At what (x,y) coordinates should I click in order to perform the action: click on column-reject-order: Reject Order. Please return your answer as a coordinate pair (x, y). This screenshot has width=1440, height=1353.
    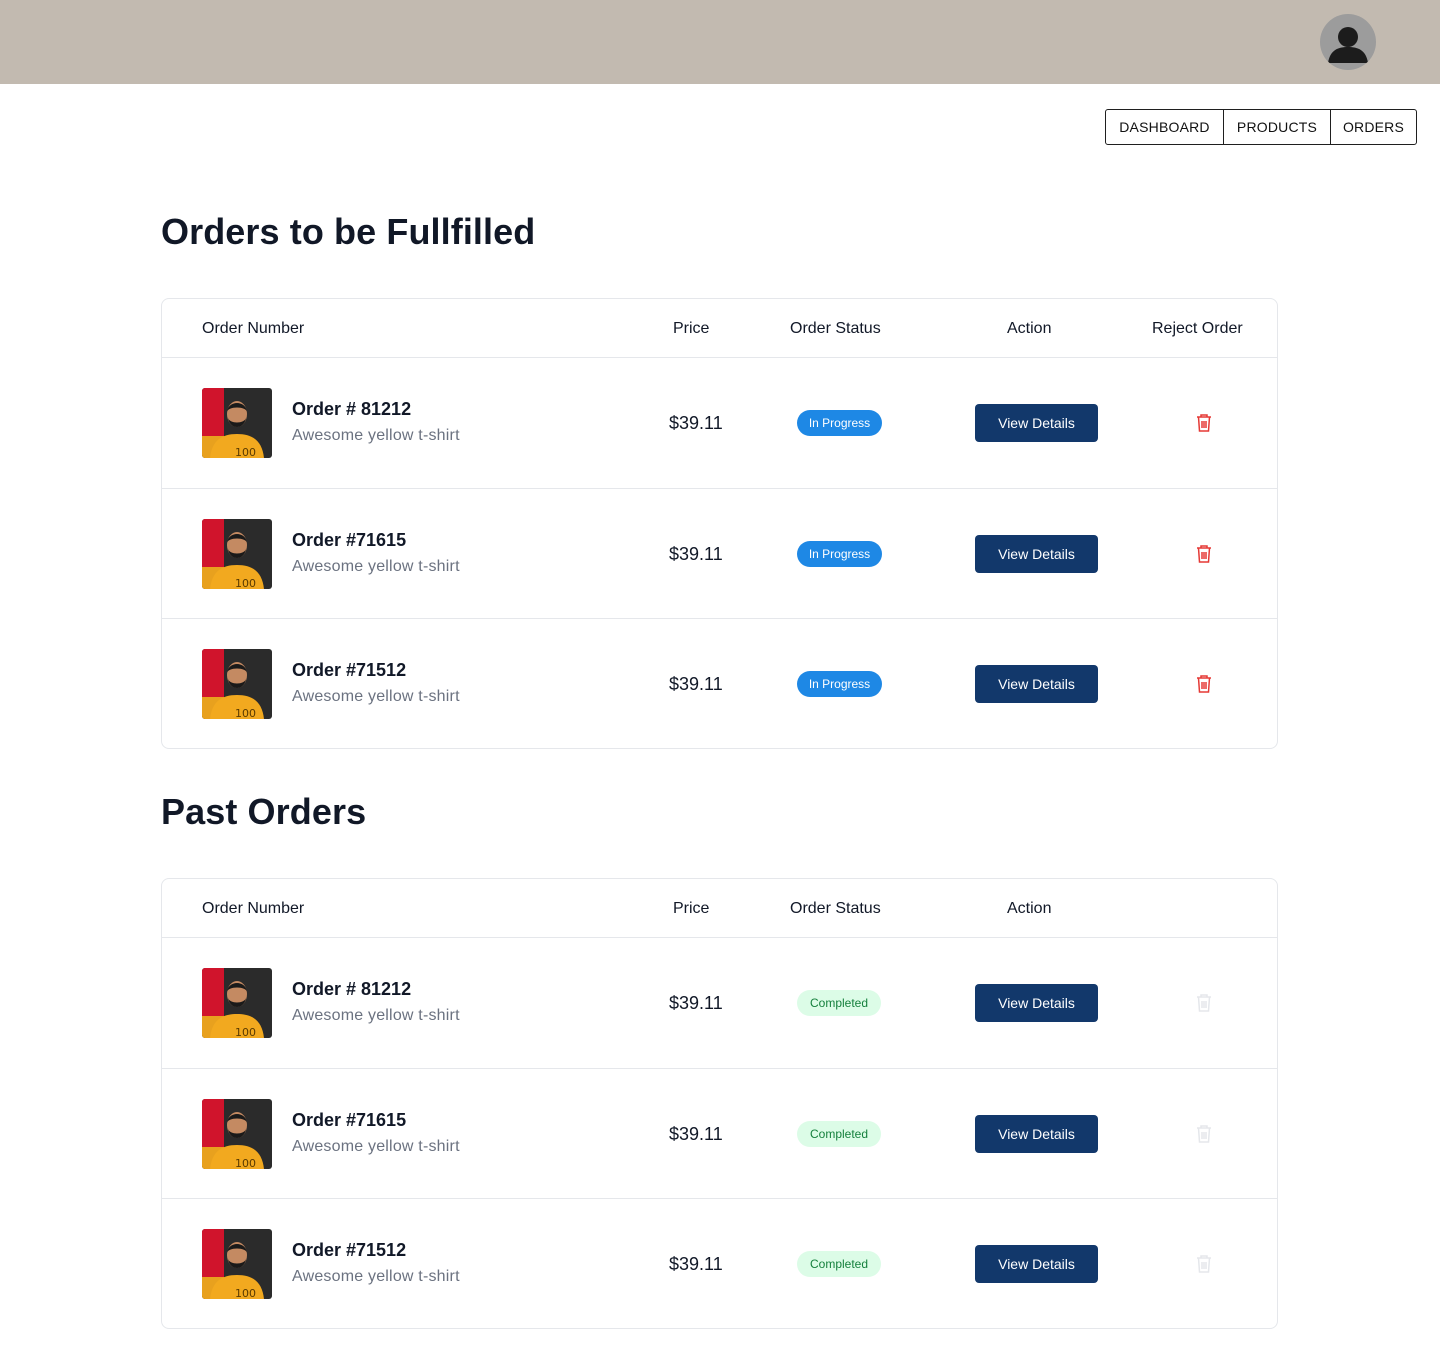
    Looking at the image, I should click on (1197, 328).